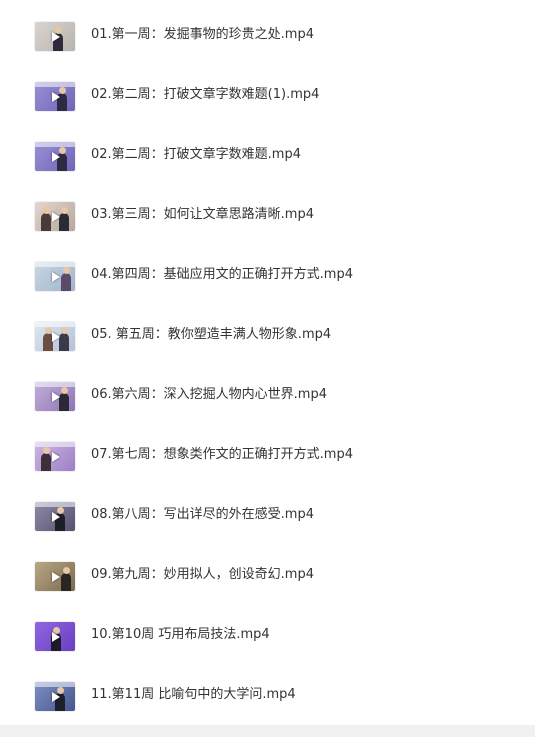 The width and height of the screenshot is (535, 737). Describe the element at coordinates (222, 455) in the screenshot. I see `file-name: 07.第七周：想象类作文的正确打开方式.mp4` at that location.